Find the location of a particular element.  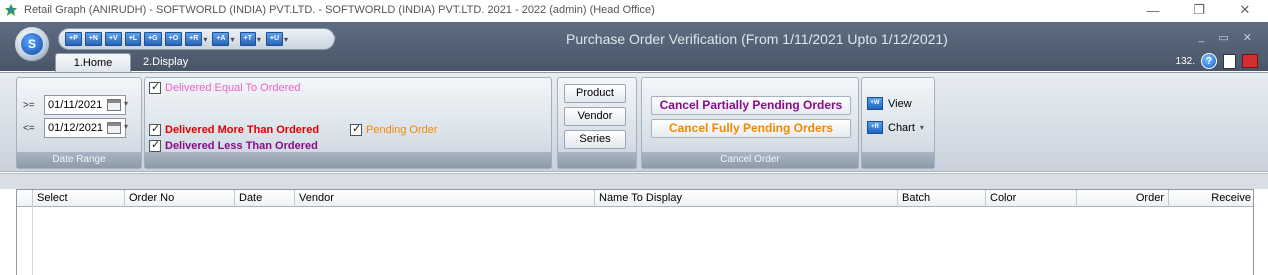

chart-button: +R Chart ▾ is located at coordinates (895, 127).